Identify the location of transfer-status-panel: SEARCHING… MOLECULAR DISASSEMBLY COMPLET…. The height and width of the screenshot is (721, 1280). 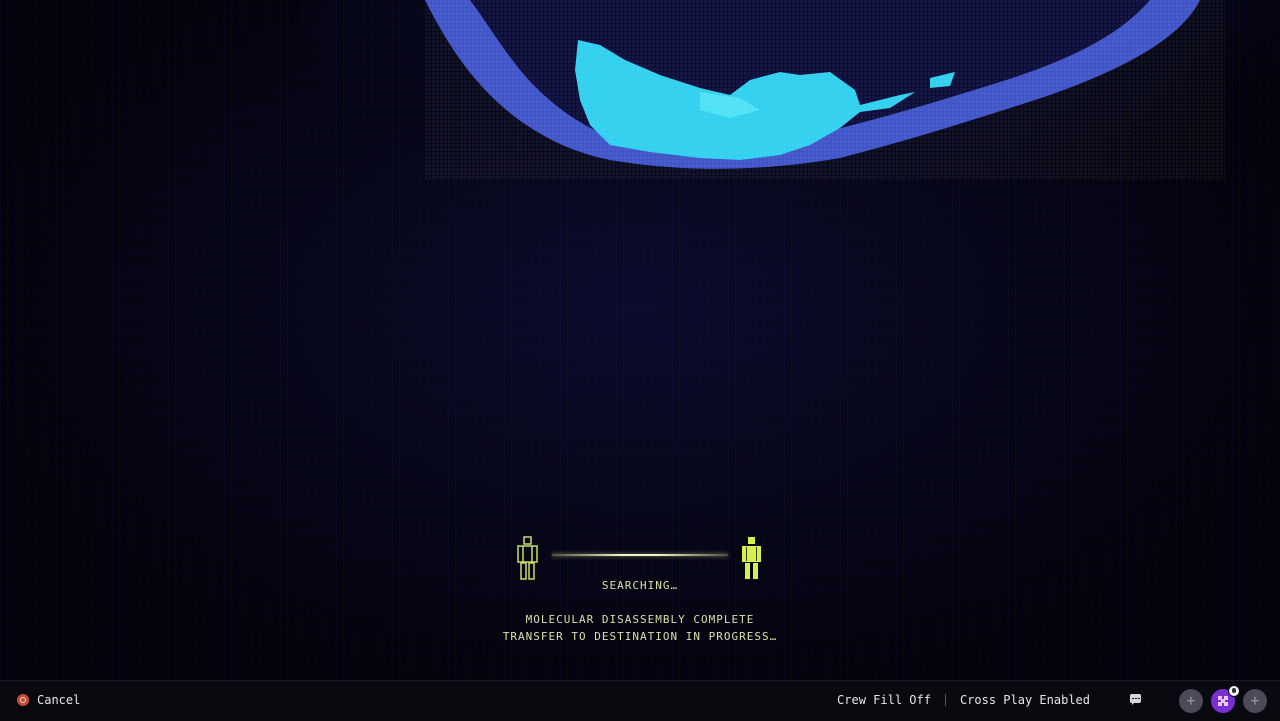
(640, 590).